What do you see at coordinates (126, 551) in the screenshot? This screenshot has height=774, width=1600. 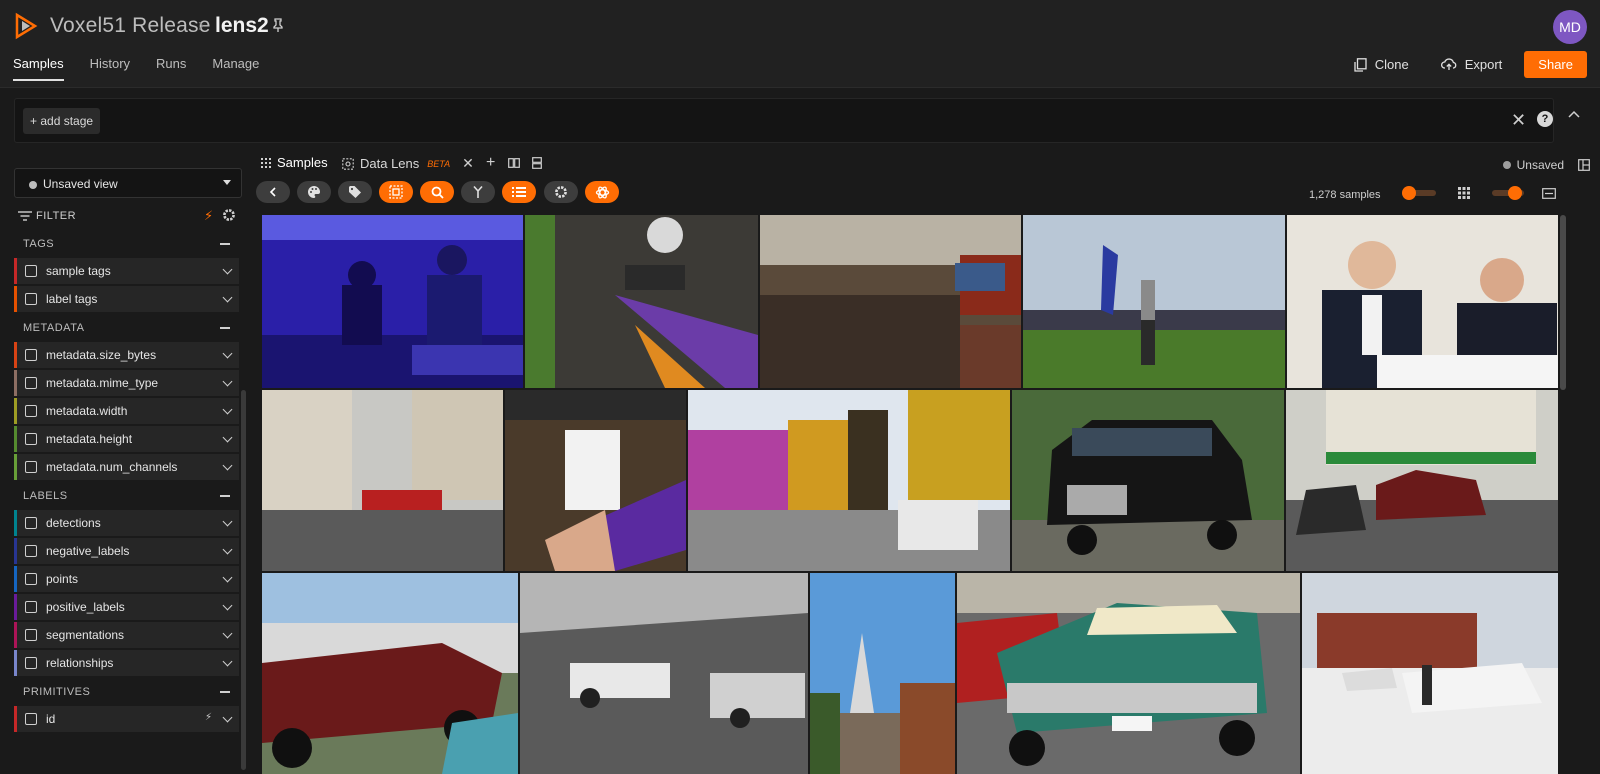 I see `field-row: negative_labels` at bounding box center [126, 551].